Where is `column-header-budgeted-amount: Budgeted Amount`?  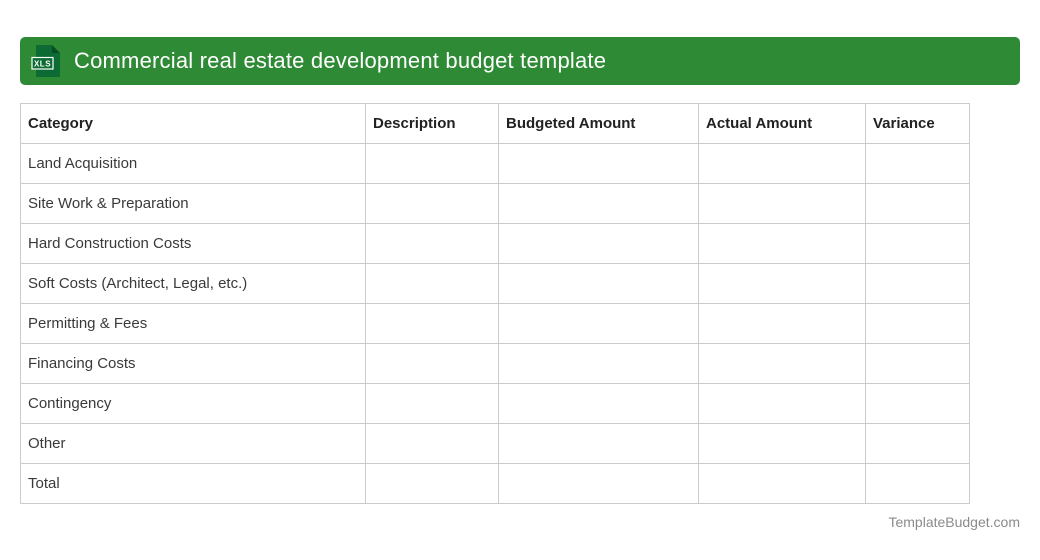 column-header-budgeted-amount: Budgeted Amount is located at coordinates (598, 123).